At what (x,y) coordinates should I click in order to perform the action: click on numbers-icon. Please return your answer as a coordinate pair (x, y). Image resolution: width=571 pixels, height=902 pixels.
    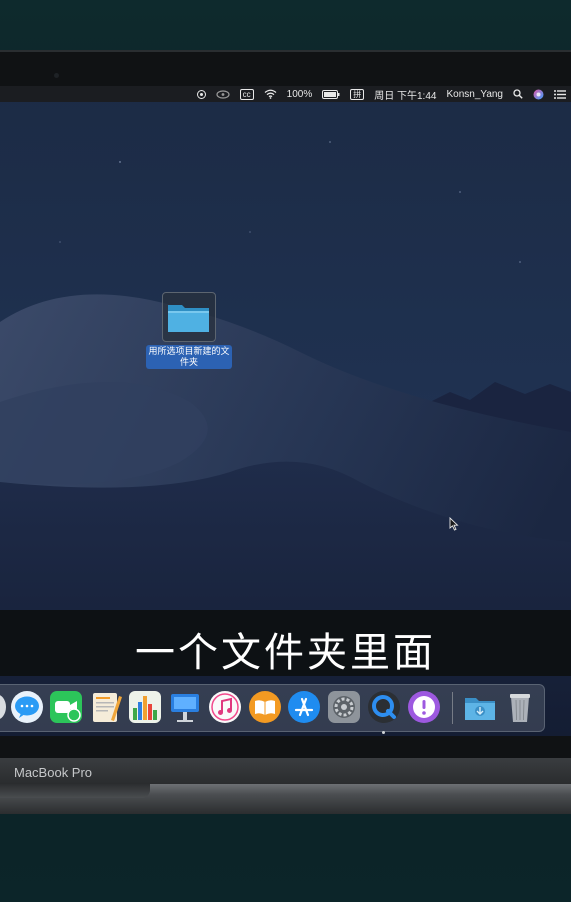
    Looking at the image, I should click on (145, 707).